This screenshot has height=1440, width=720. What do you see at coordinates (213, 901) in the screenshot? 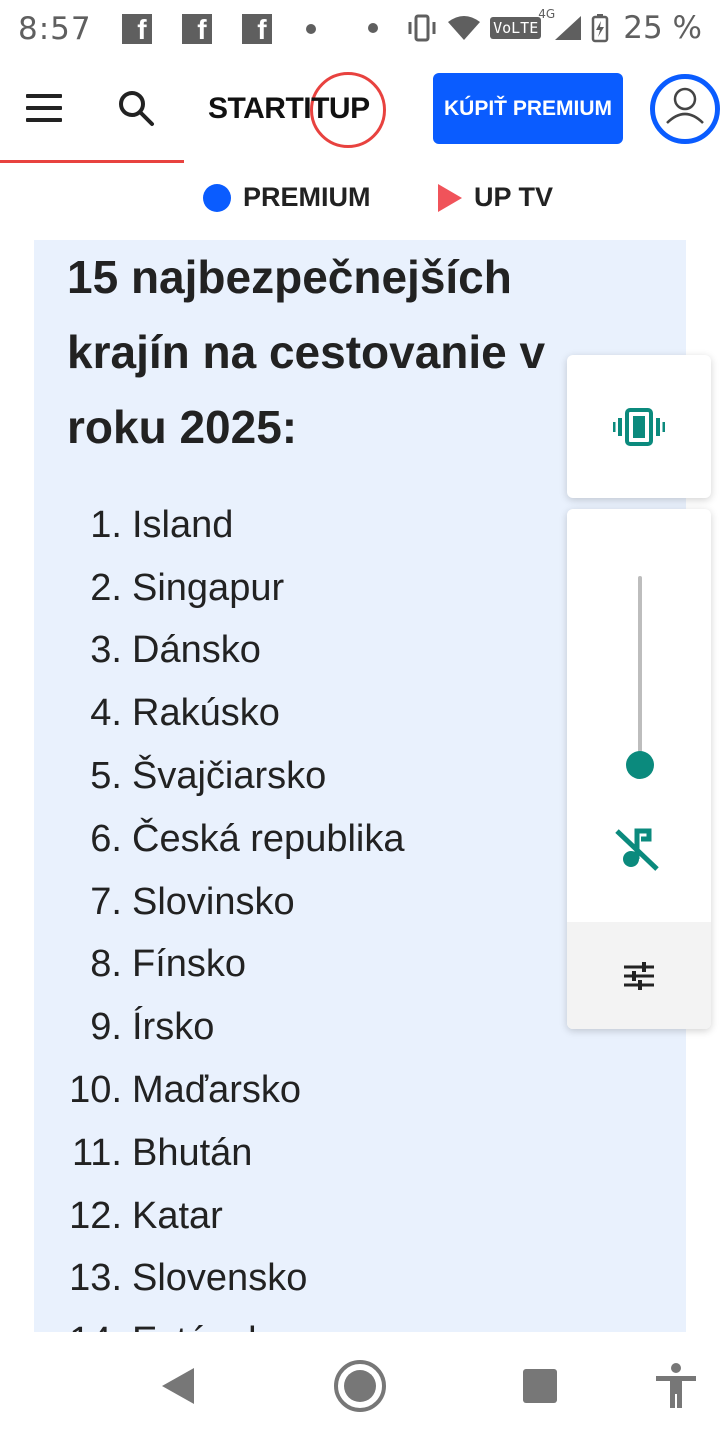
I see `list-item-name: Slovinsko` at bounding box center [213, 901].